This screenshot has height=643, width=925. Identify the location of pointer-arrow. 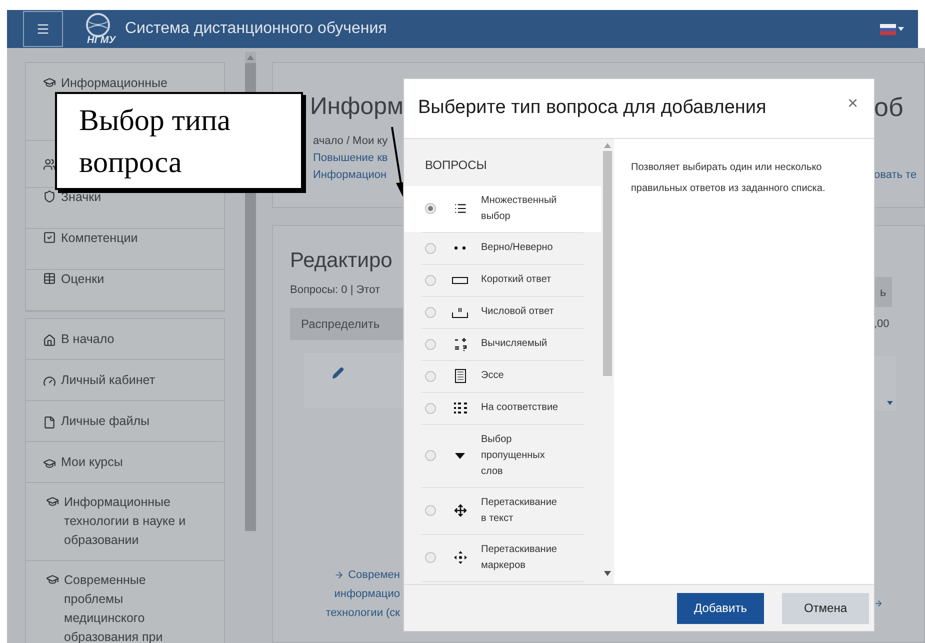
(398, 162).